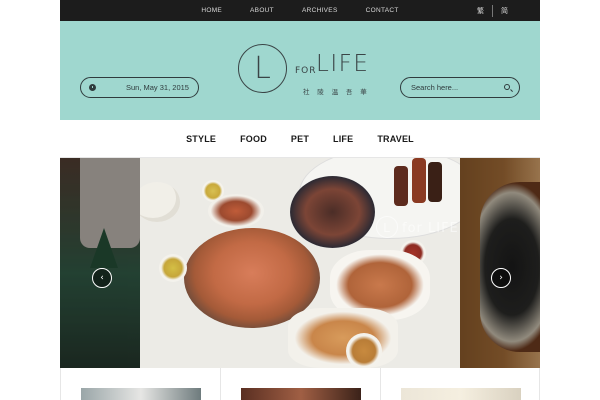 The height and width of the screenshot is (400, 600). What do you see at coordinates (262, 68) in the screenshot?
I see `logo-letter: L` at bounding box center [262, 68].